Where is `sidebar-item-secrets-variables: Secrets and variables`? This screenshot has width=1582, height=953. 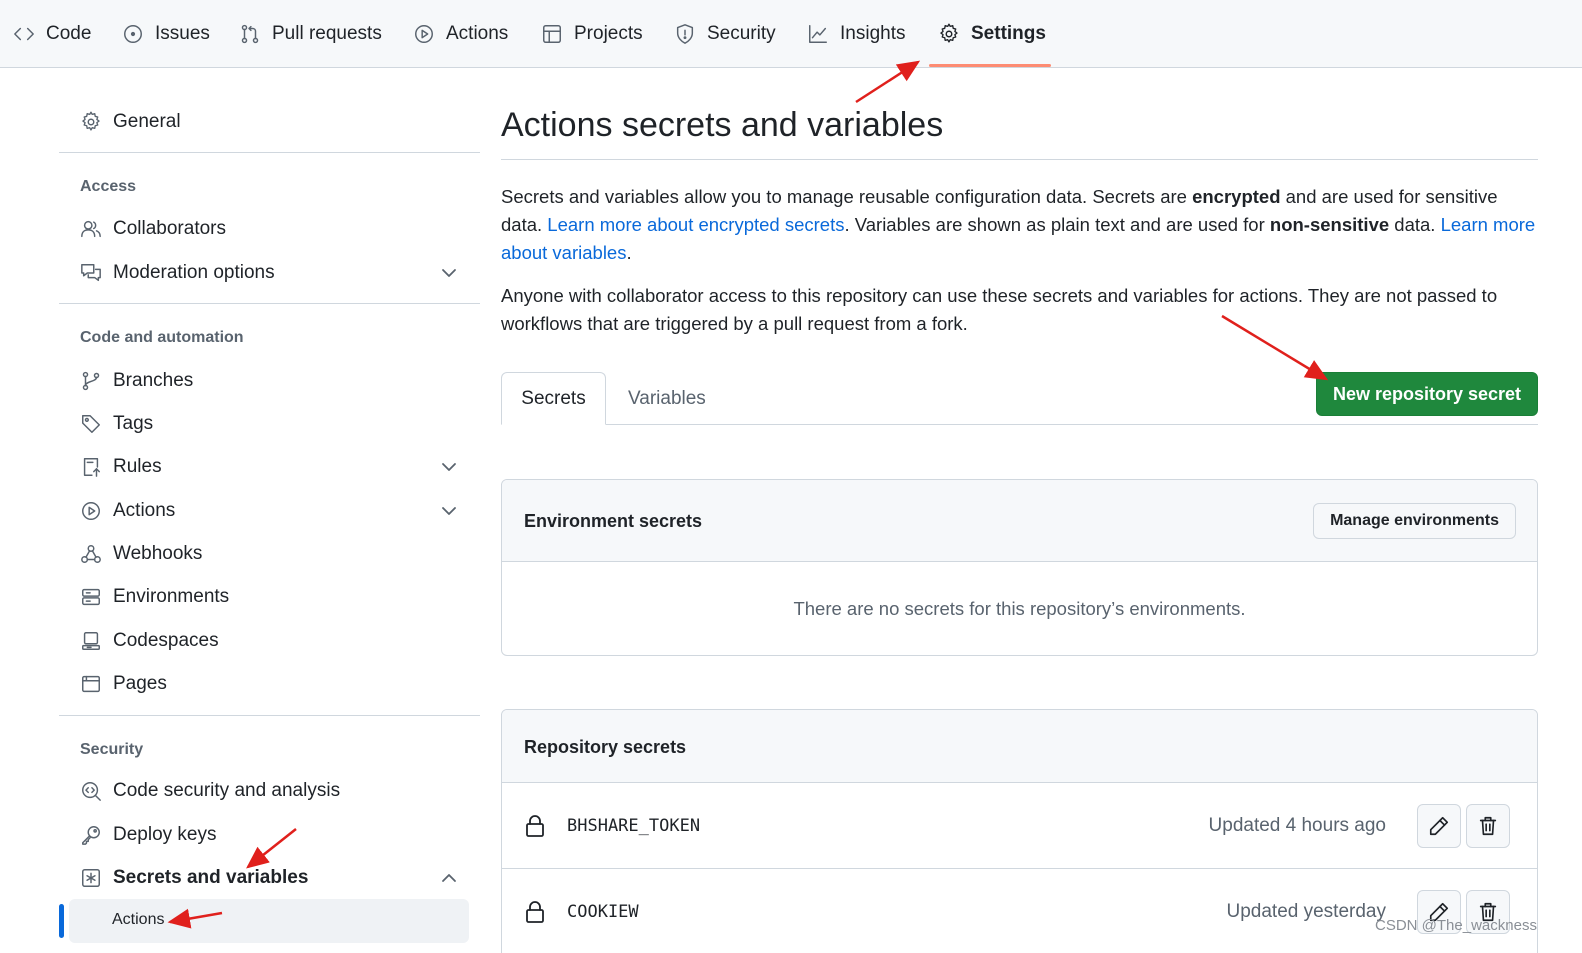 sidebar-item-secrets-variables: Secrets and variables is located at coordinates (274, 878).